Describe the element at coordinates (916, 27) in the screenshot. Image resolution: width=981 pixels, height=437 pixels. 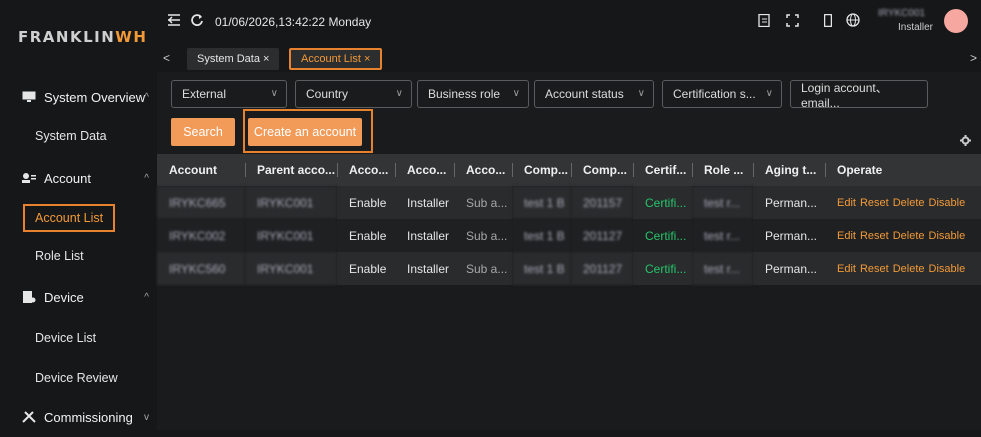
I see `user-role: Installer` at that location.